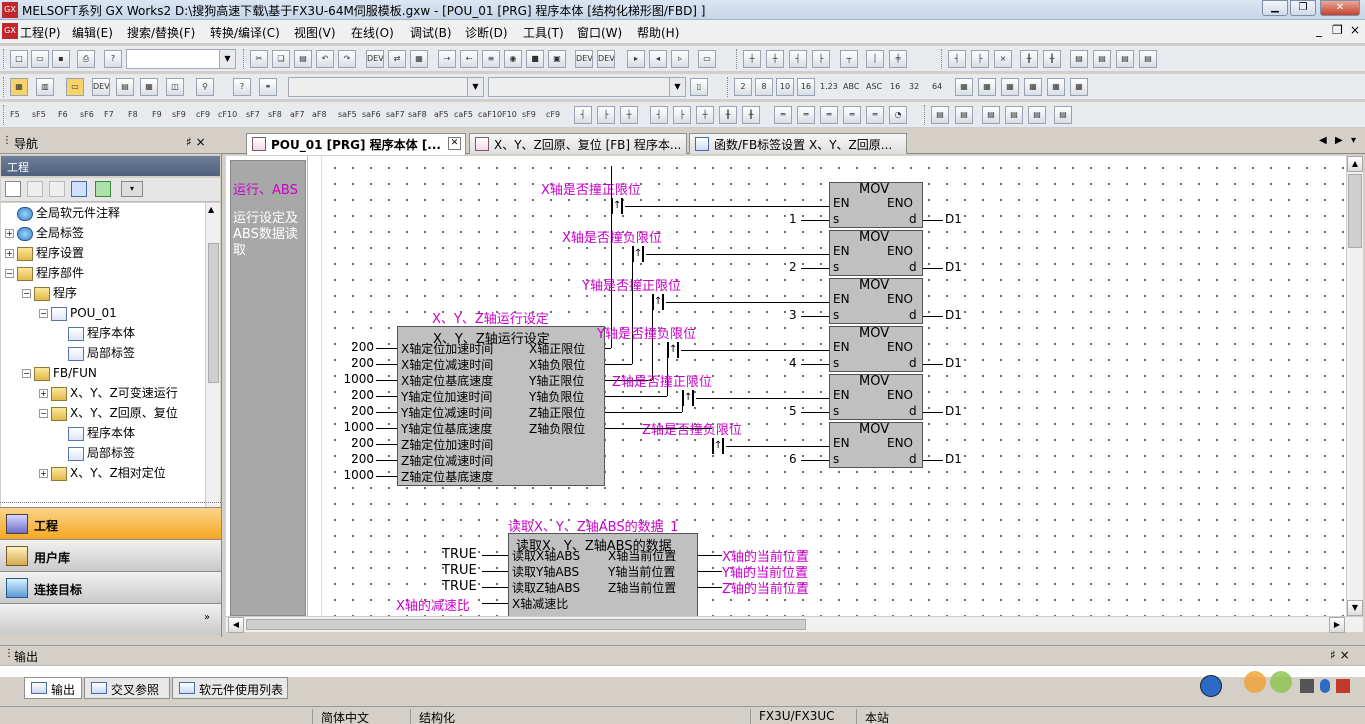 Image resolution: width=1365 pixels, height=724 pixels. Describe the element at coordinates (526, 624) in the screenshot. I see `scroll-thumb` at that location.